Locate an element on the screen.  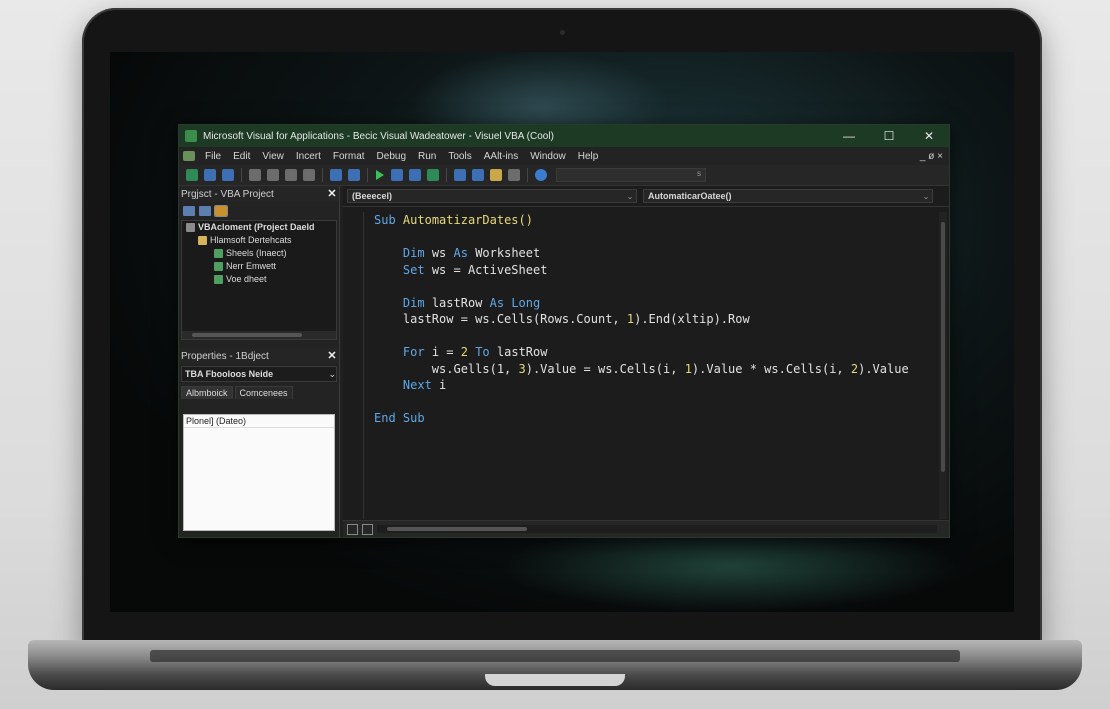
code-combos: (Beeecel) ⌄ AutomaticarOatee() ⌄ is located at coordinates (646, 196).